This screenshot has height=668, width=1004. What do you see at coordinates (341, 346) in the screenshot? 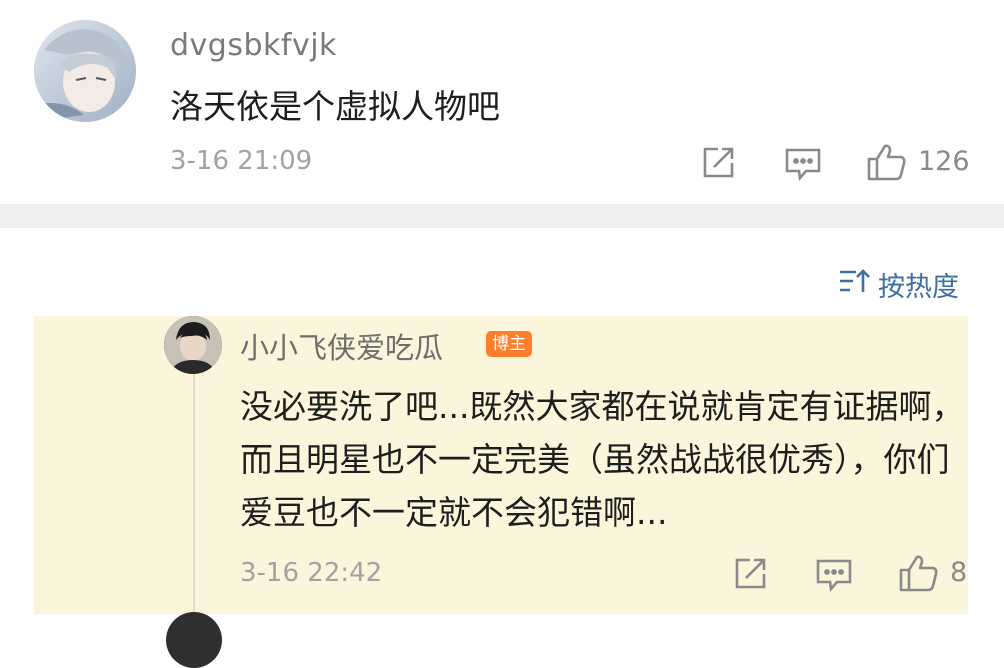
I see `username: 小小飞侠爱吃瓜` at bounding box center [341, 346].